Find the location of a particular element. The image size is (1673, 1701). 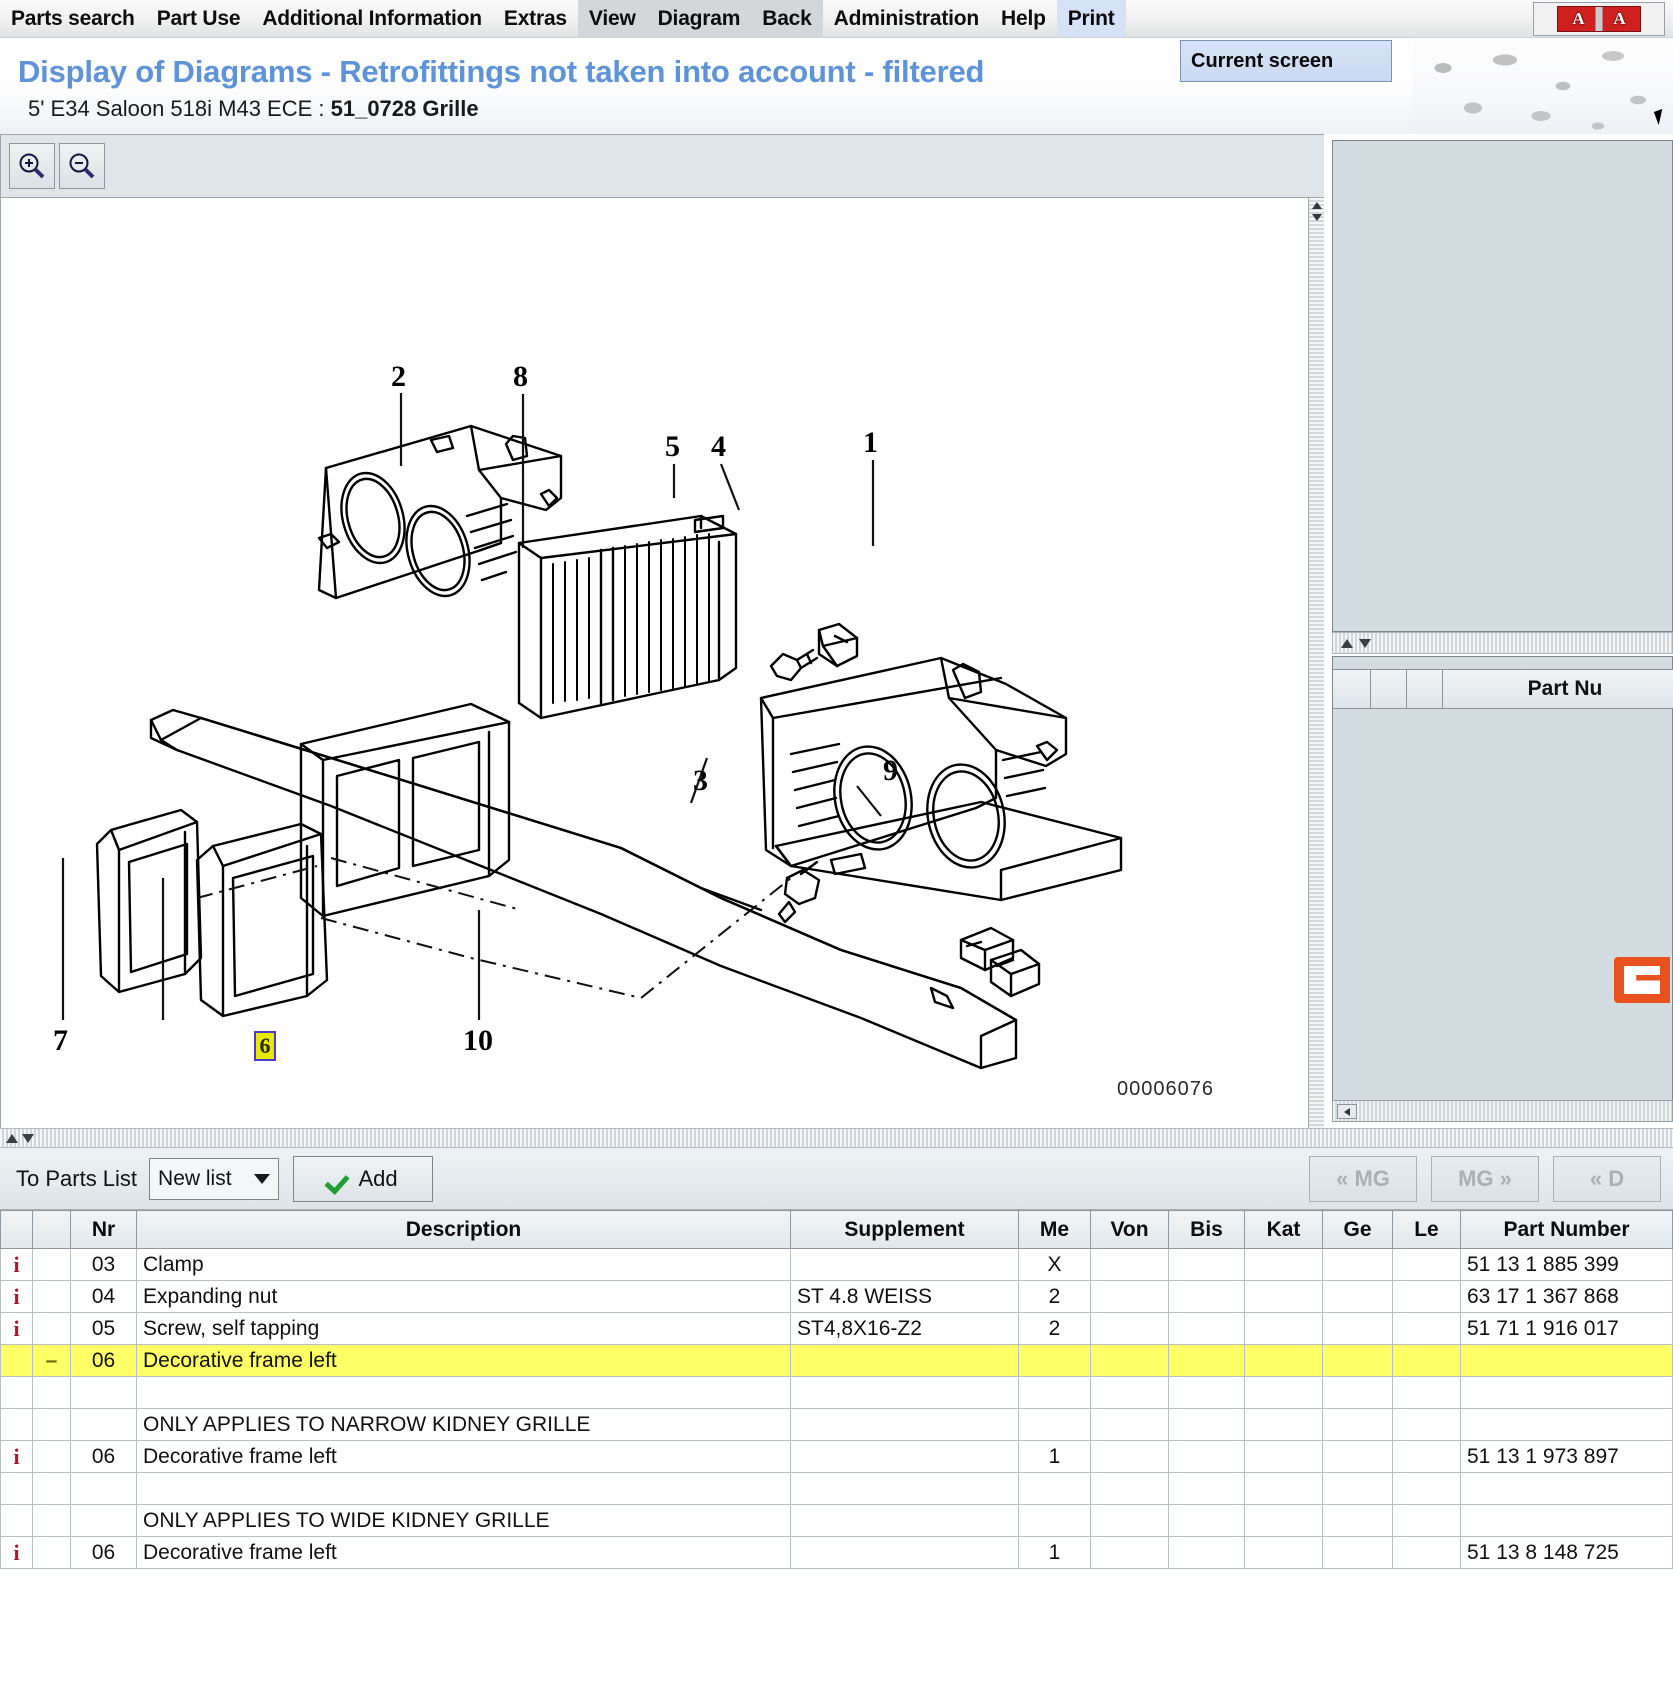

main-collapse-down-icon is located at coordinates (28, 1138).